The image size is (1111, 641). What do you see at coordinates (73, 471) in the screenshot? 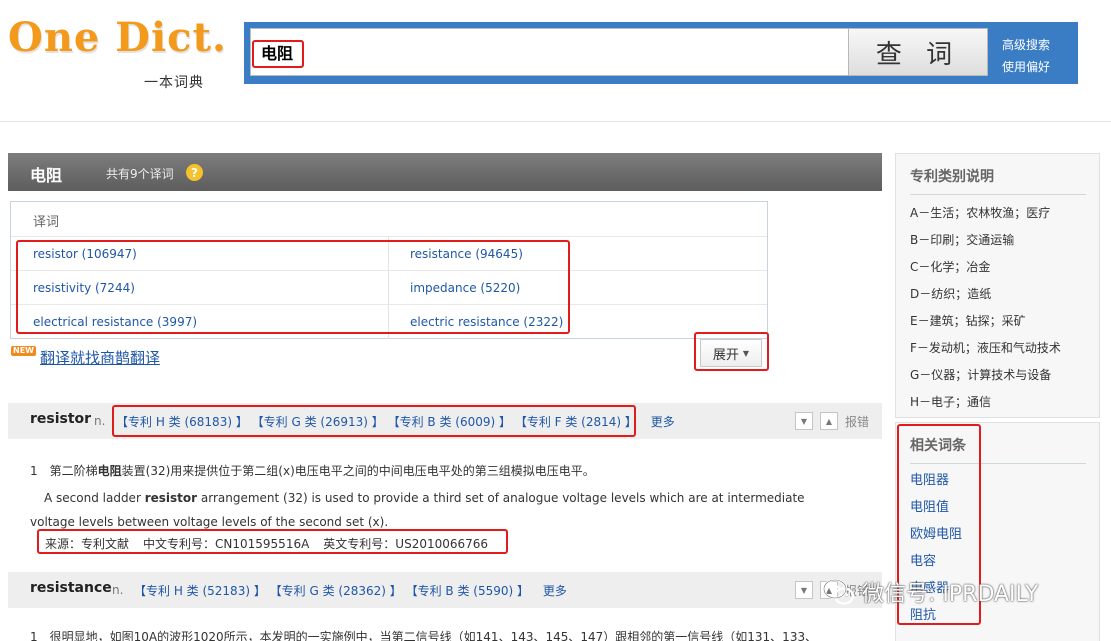
I see `example-text: 第二阶梯` at bounding box center [73, 471].